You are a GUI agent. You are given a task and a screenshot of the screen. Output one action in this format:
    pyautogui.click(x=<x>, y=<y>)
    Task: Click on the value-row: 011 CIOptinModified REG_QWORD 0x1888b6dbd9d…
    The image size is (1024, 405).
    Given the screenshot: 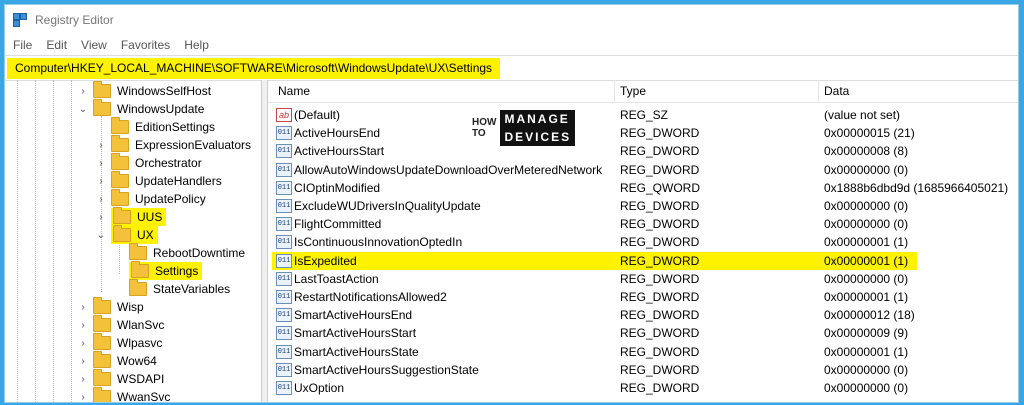 What is the action you would take?
    pyautogui.click(x=643, y=188)
    